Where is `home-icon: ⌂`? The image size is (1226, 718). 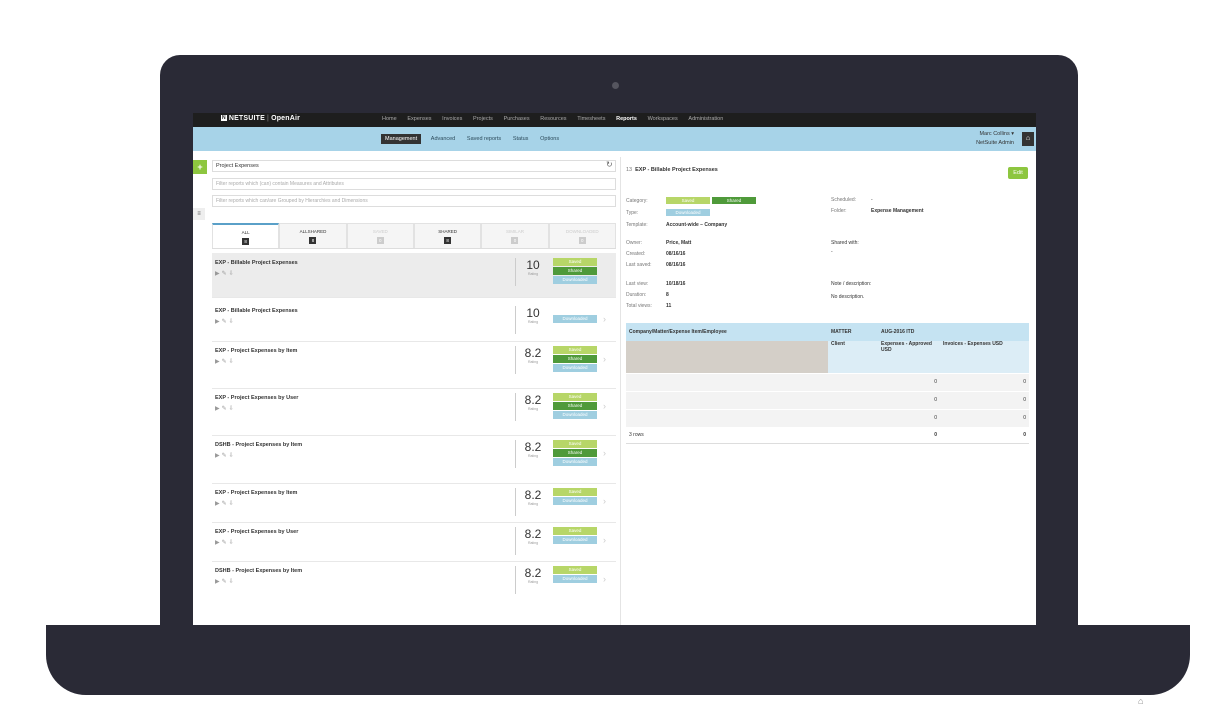
home-icon: ⌂ is located at coordinates (1028, 139).